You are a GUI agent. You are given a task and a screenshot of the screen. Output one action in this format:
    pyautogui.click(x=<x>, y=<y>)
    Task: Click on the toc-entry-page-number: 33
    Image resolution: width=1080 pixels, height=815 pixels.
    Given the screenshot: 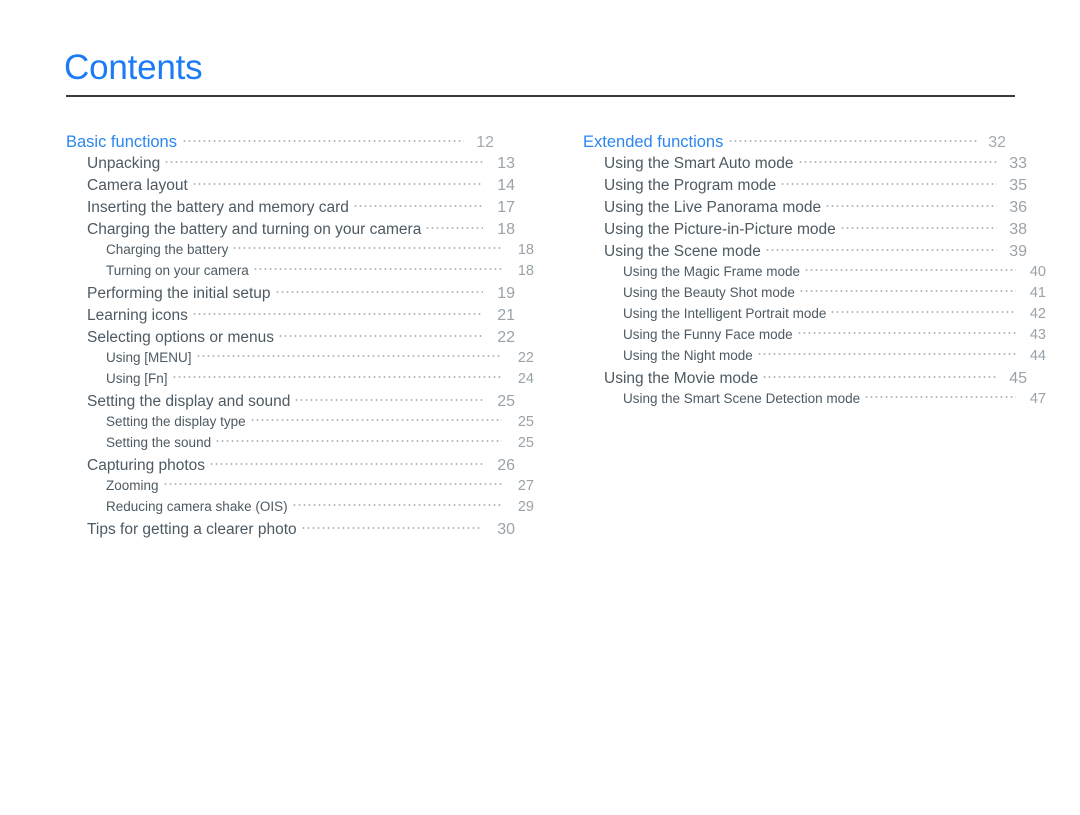 What is the action you would take?
    pyautogui.click(x=1018, y=163)
    